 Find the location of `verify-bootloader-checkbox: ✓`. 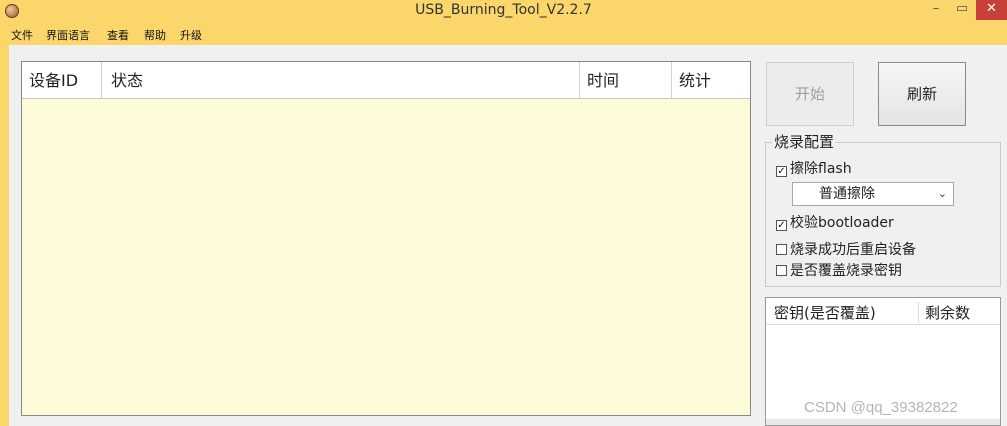

verify-bootloader-checkbox: ✓ is located at coordinates (781, 225).